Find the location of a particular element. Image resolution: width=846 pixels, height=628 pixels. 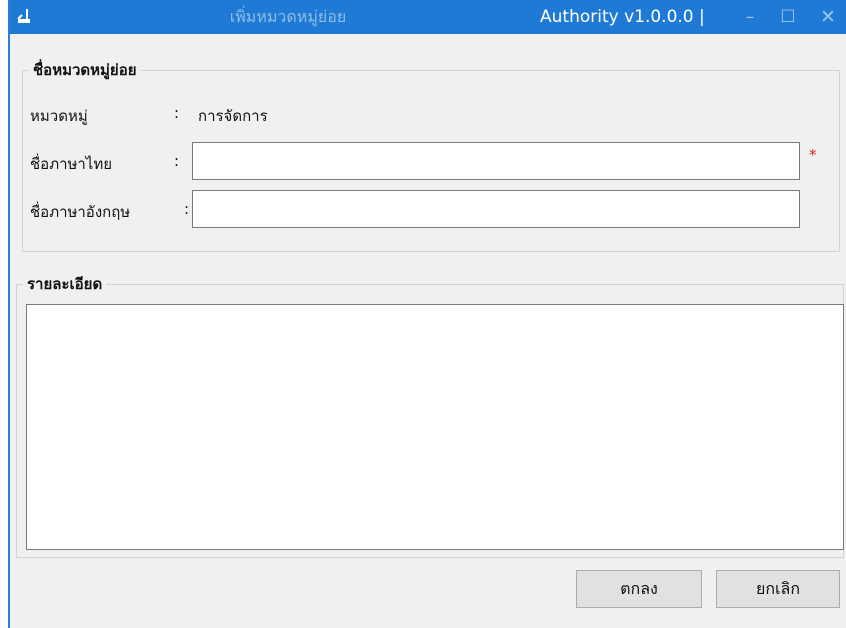

category-value: การจัดการ is located at coordinates (233, 116).